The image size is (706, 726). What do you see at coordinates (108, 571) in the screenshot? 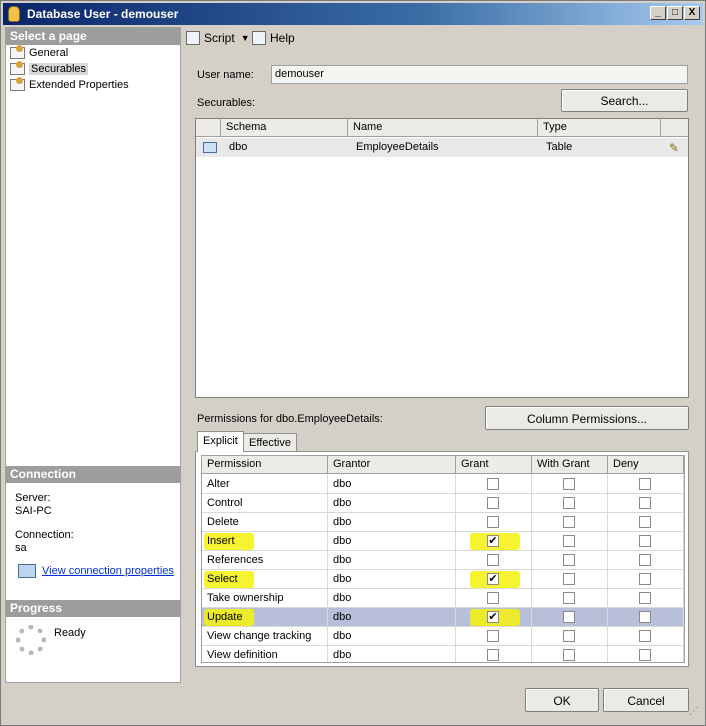
I see `view-connection-properties-link: View connection properties` at bounding box center [108, 571].